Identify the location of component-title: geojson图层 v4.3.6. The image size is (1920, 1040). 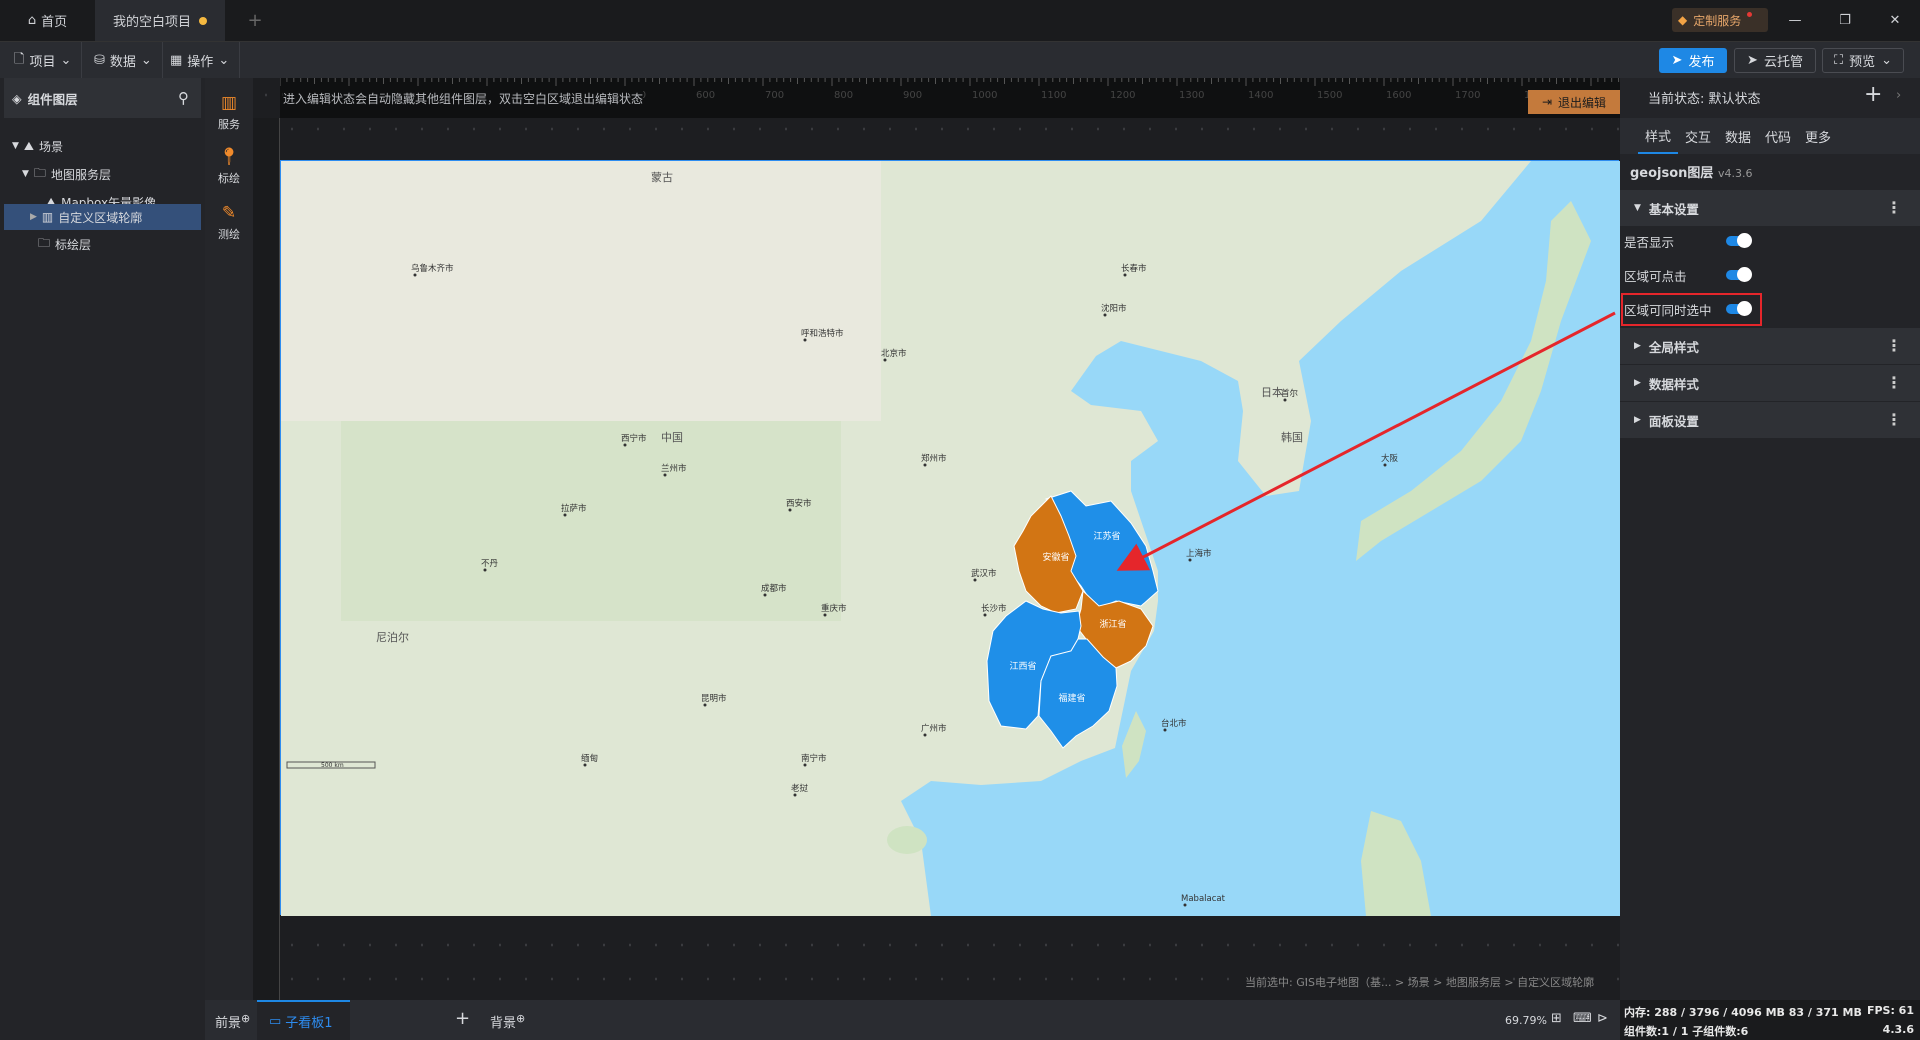
(1691, 173).